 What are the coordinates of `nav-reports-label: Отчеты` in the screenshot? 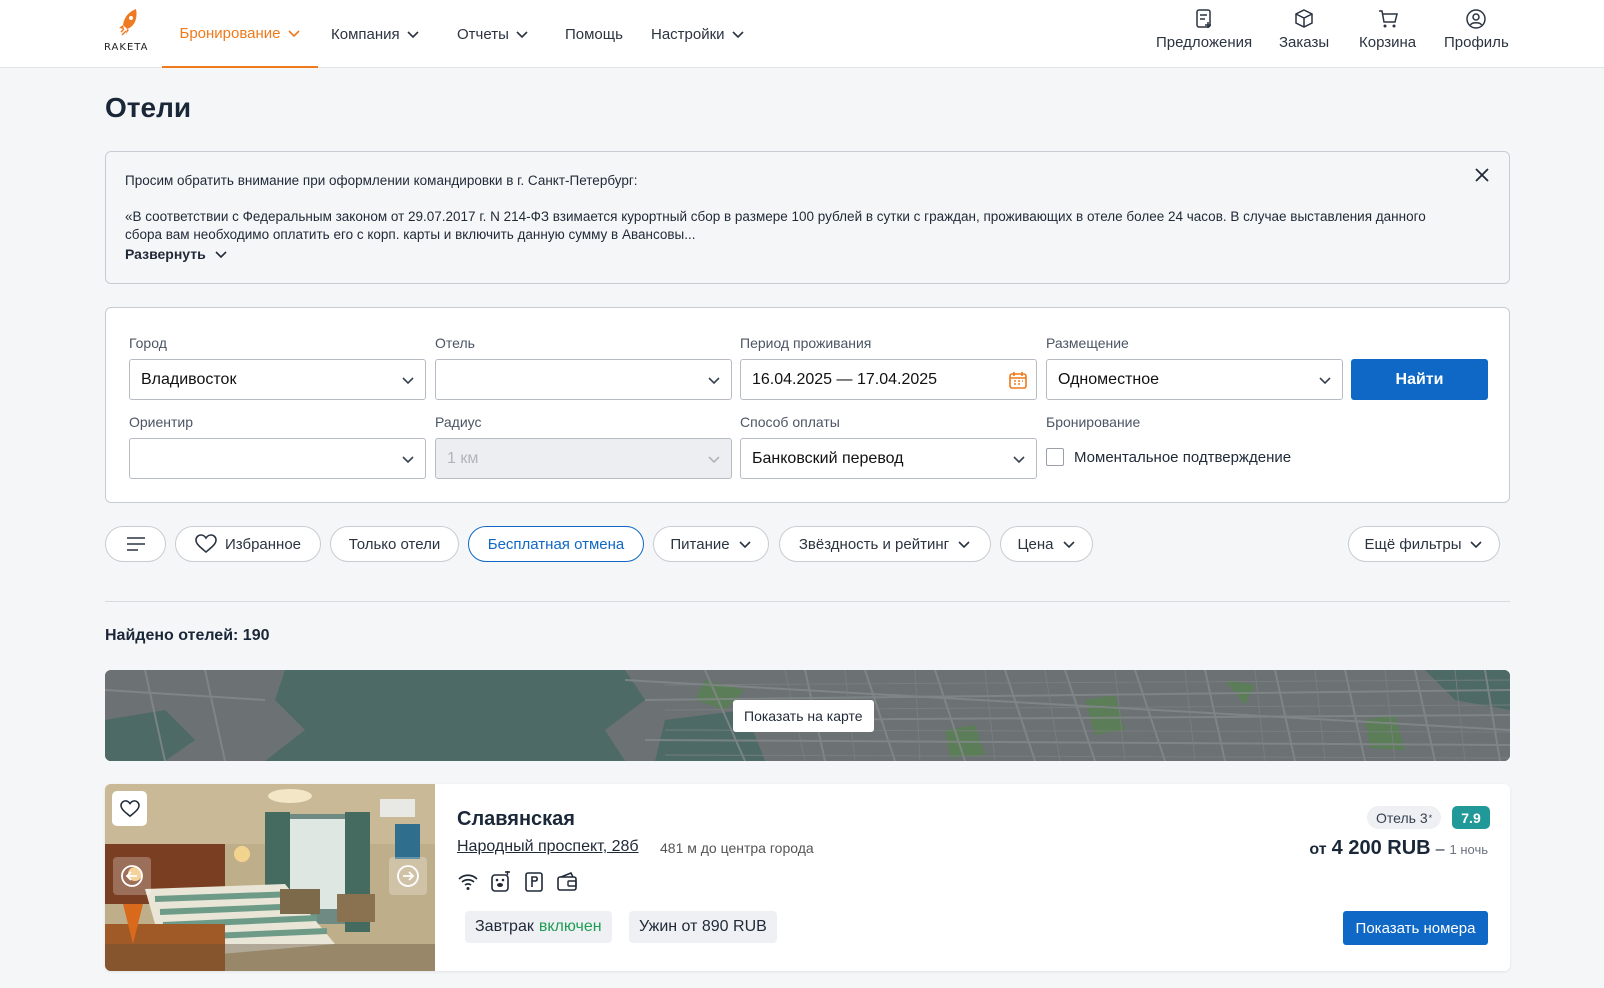 It's located at (483, 34).